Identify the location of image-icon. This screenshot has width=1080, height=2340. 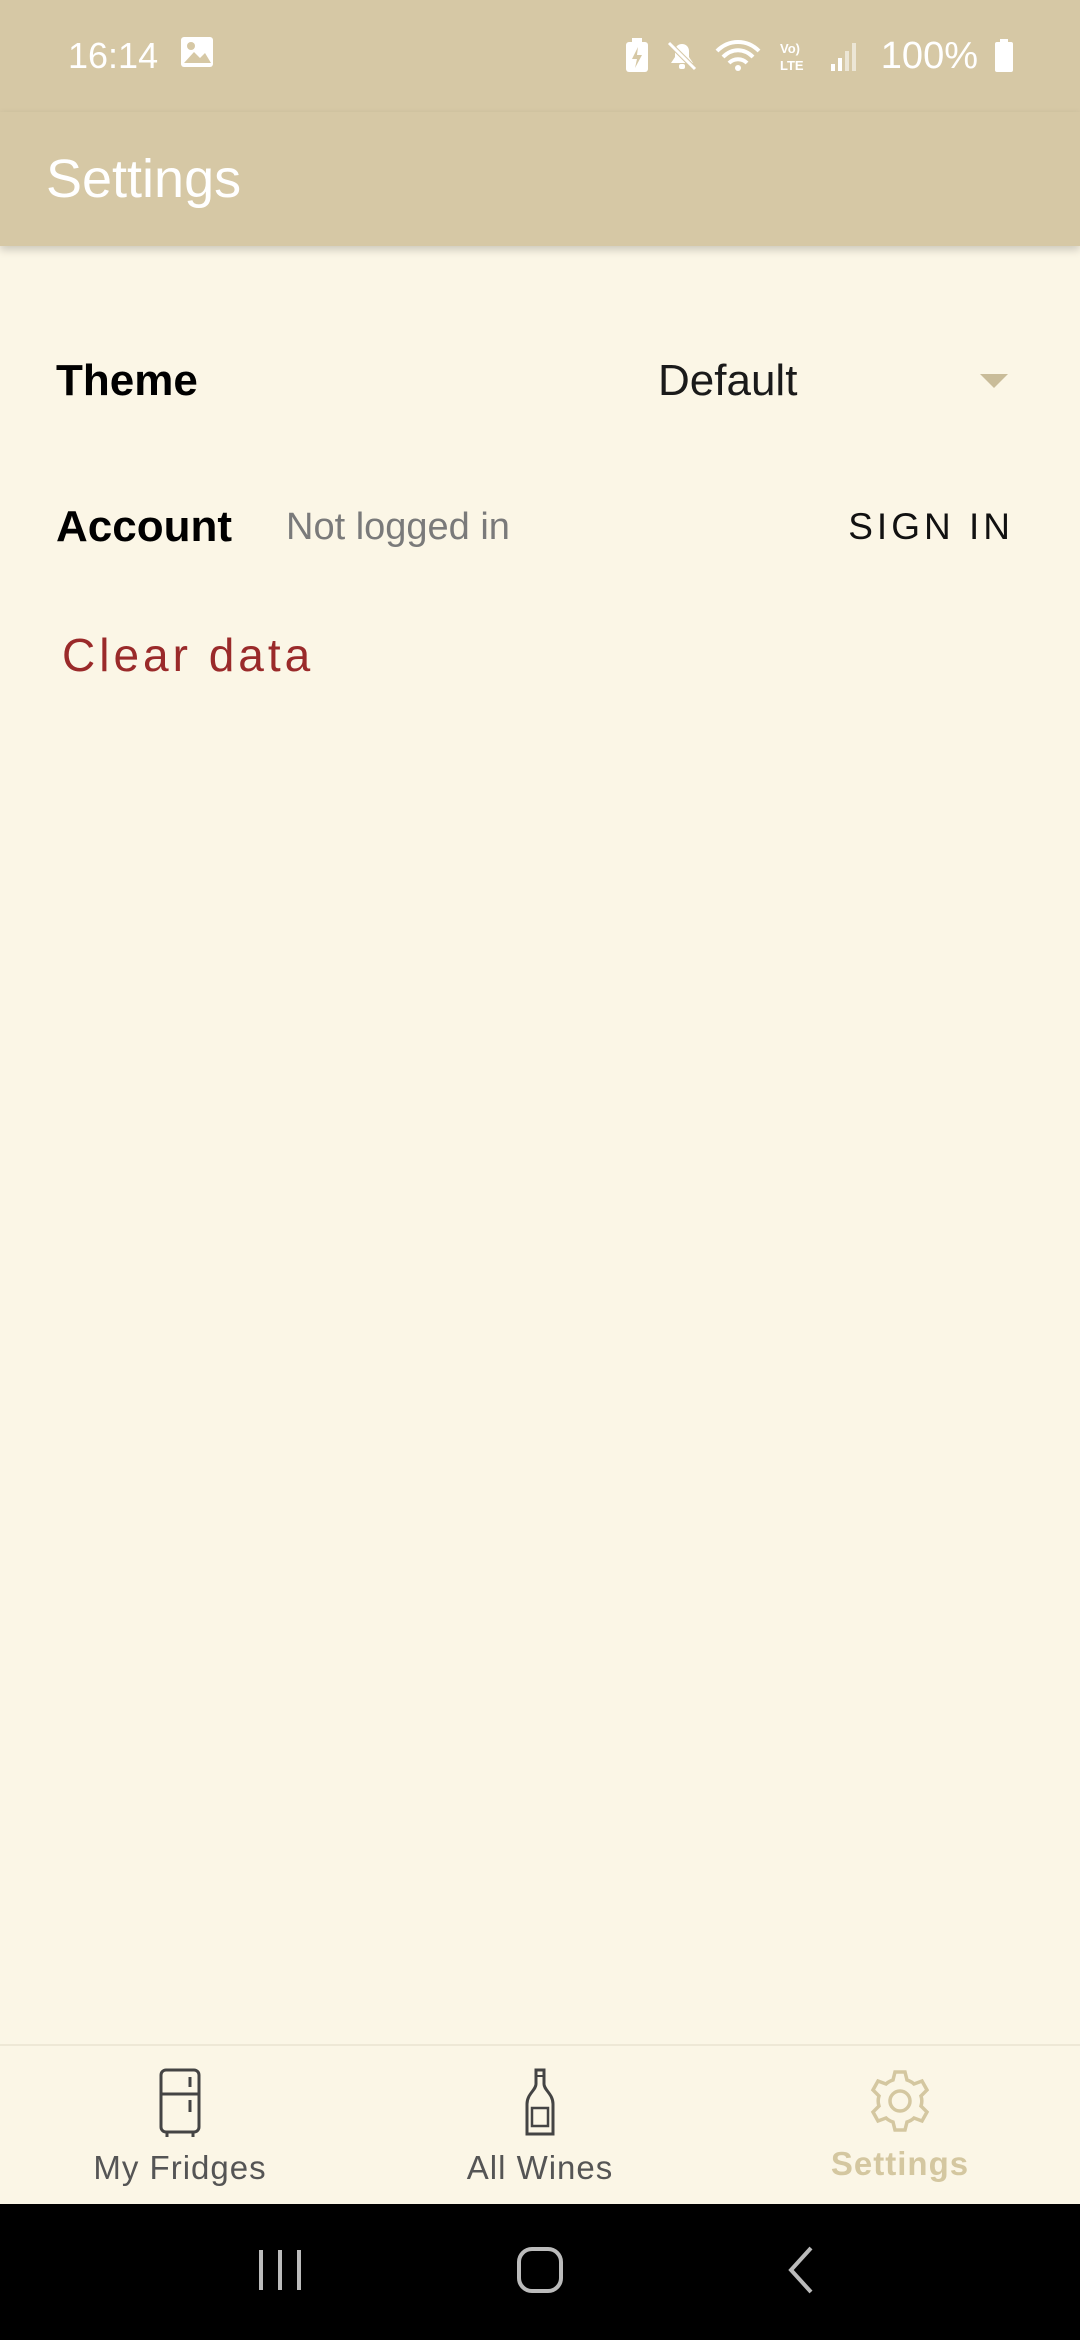
(197, 56).